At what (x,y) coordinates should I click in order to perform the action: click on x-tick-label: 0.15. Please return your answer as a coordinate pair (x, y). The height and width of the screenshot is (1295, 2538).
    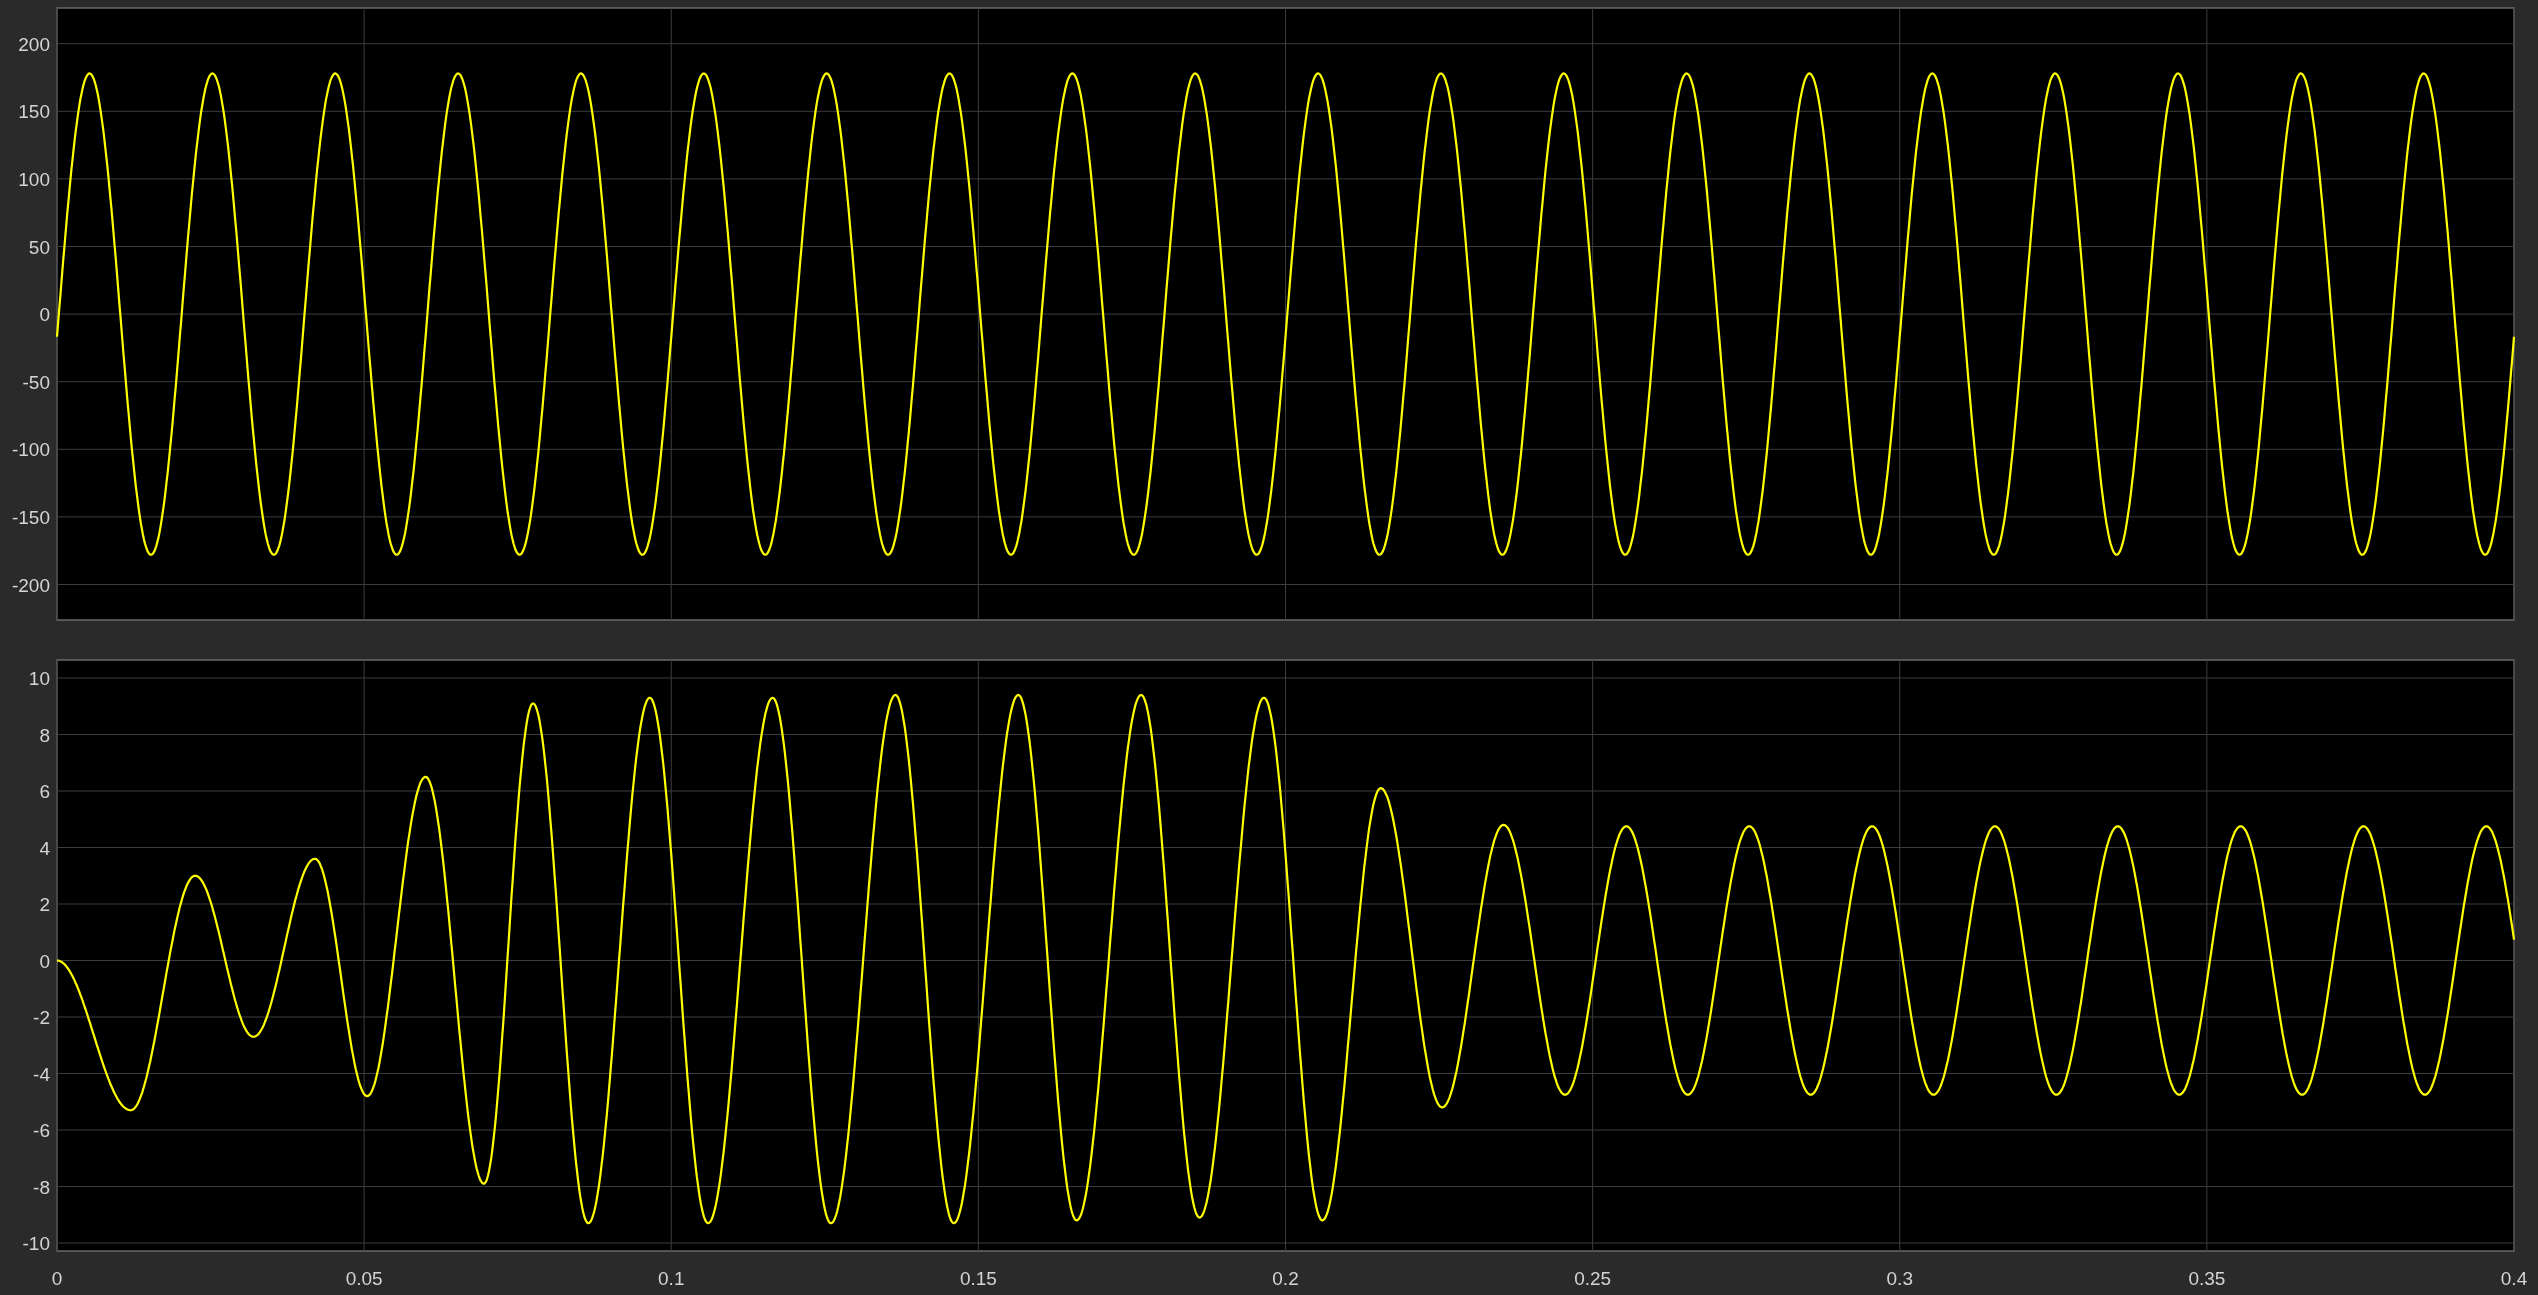
    Looking at the image, I should click on (978, 1278).